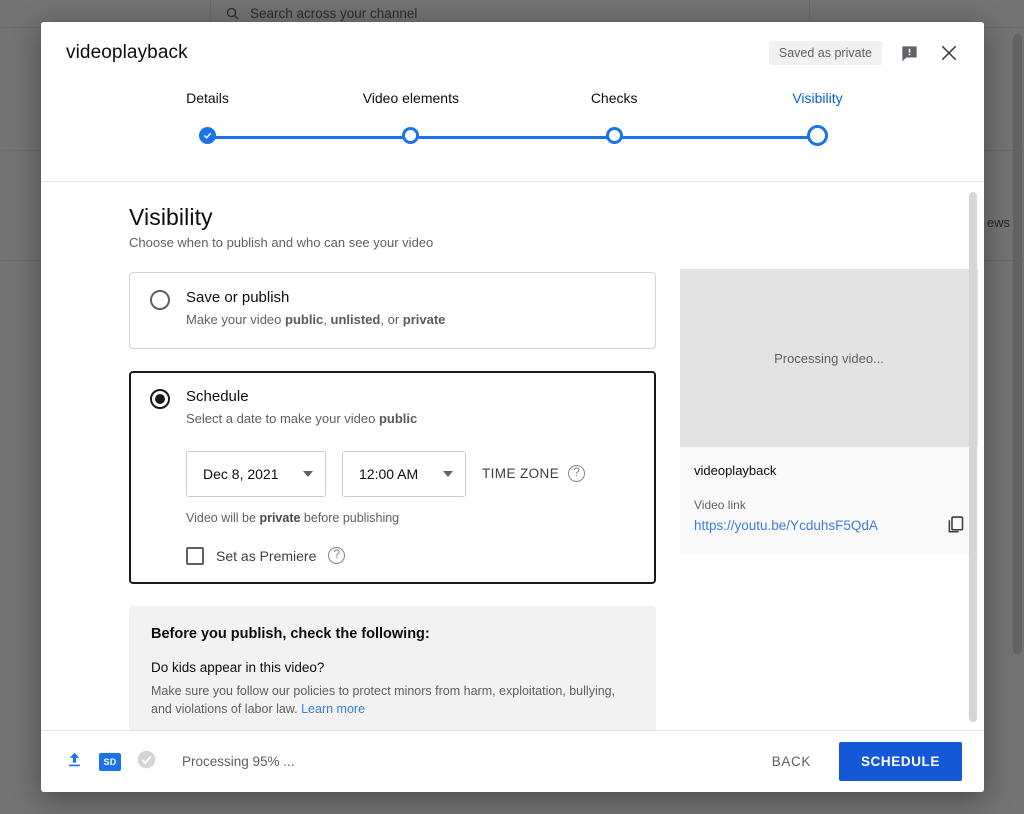 This screenshot has height=814, width=1024. I want to click on dialog-header-actions: Saved as private, so click(865, 53).